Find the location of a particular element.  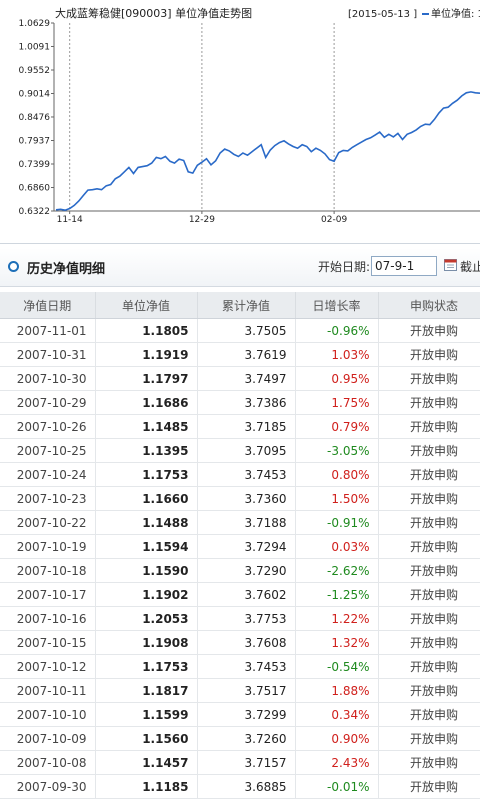

table-row: 2007-10-16 1.2053 3.7753 1.22% 开放申购 is located at coordinates (240, 618).